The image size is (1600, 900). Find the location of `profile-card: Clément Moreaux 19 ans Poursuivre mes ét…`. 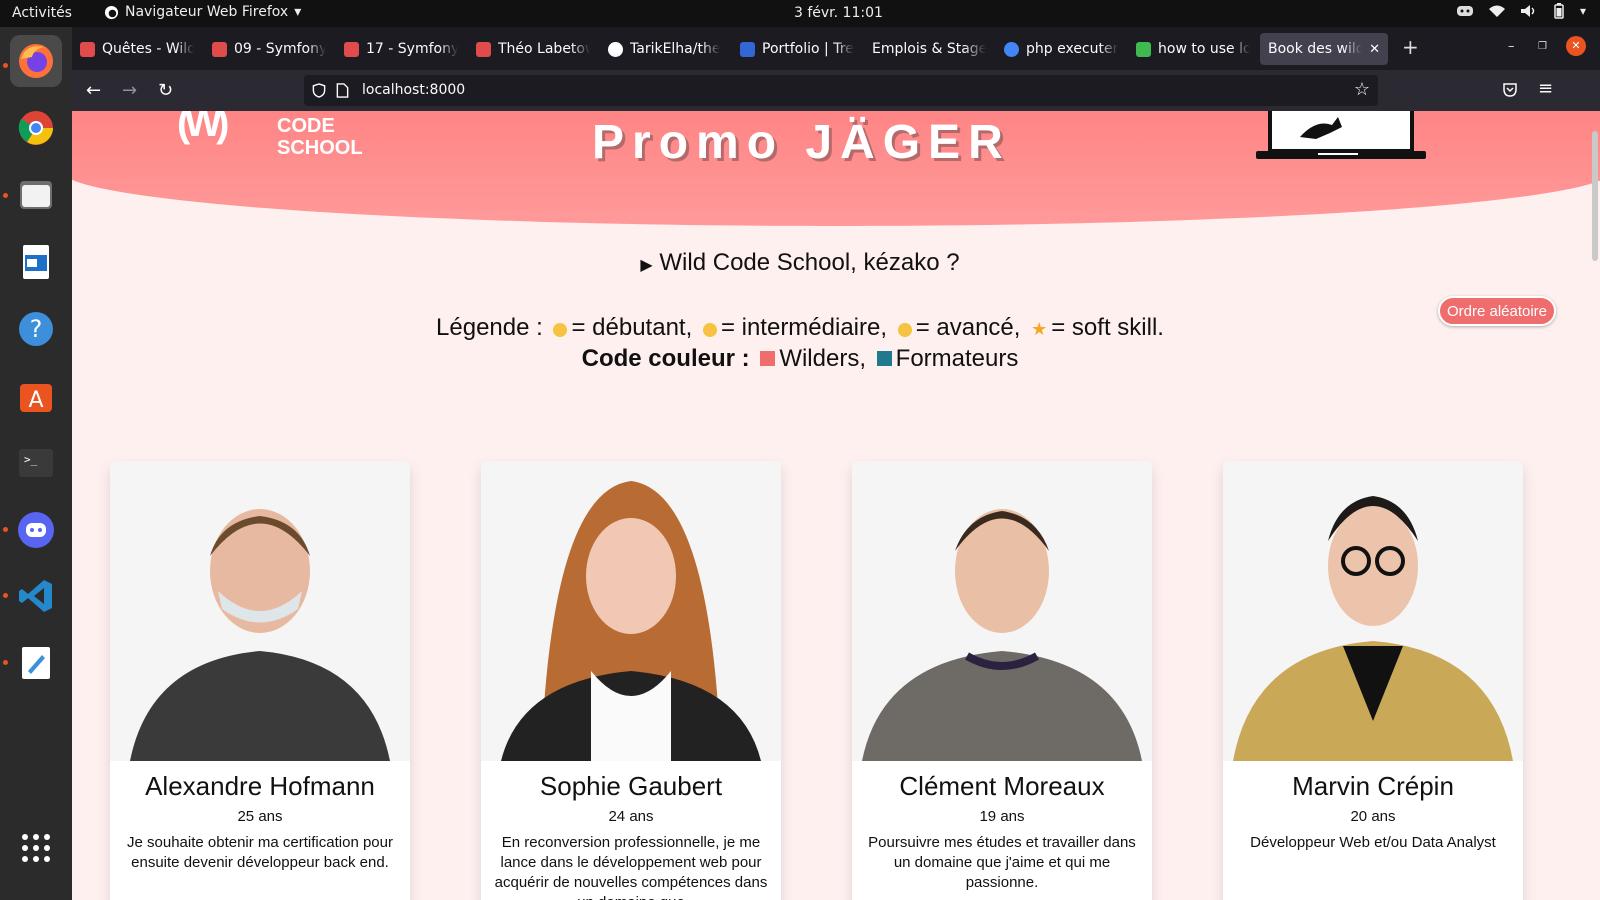

profile-card: Clément Moreaux 19 ans Poursuivre mes ét… is located at coordinates (1002, 680).